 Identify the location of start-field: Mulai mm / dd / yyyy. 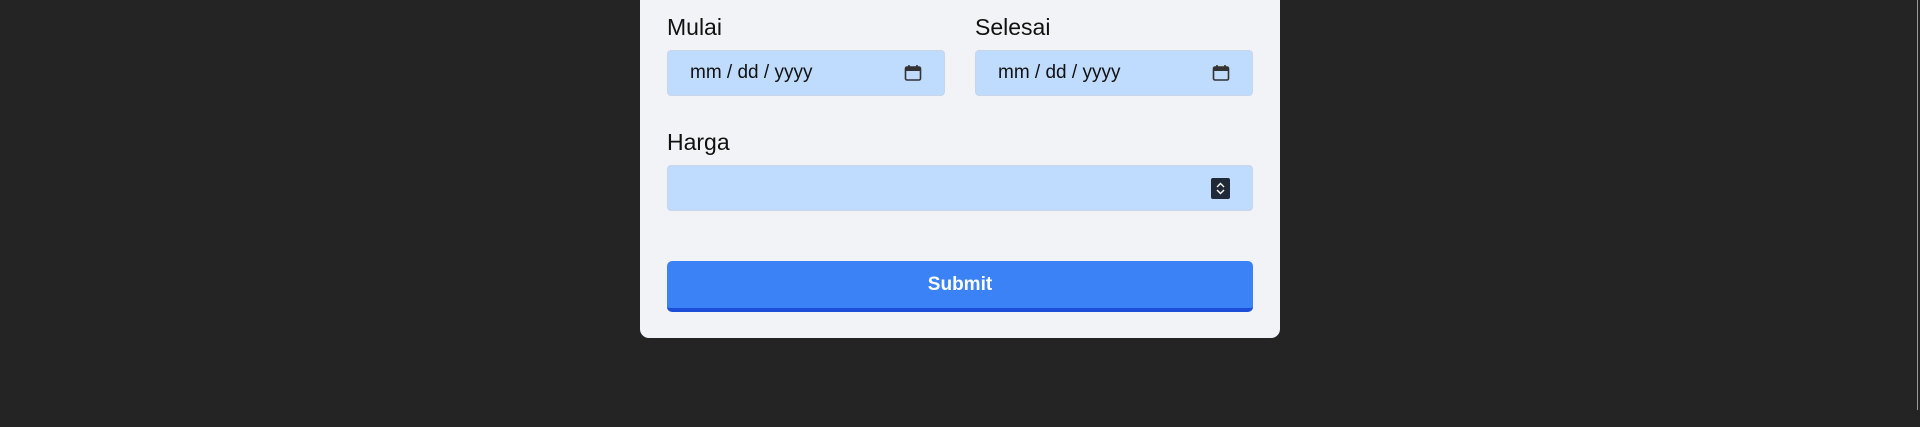
(806, 53).